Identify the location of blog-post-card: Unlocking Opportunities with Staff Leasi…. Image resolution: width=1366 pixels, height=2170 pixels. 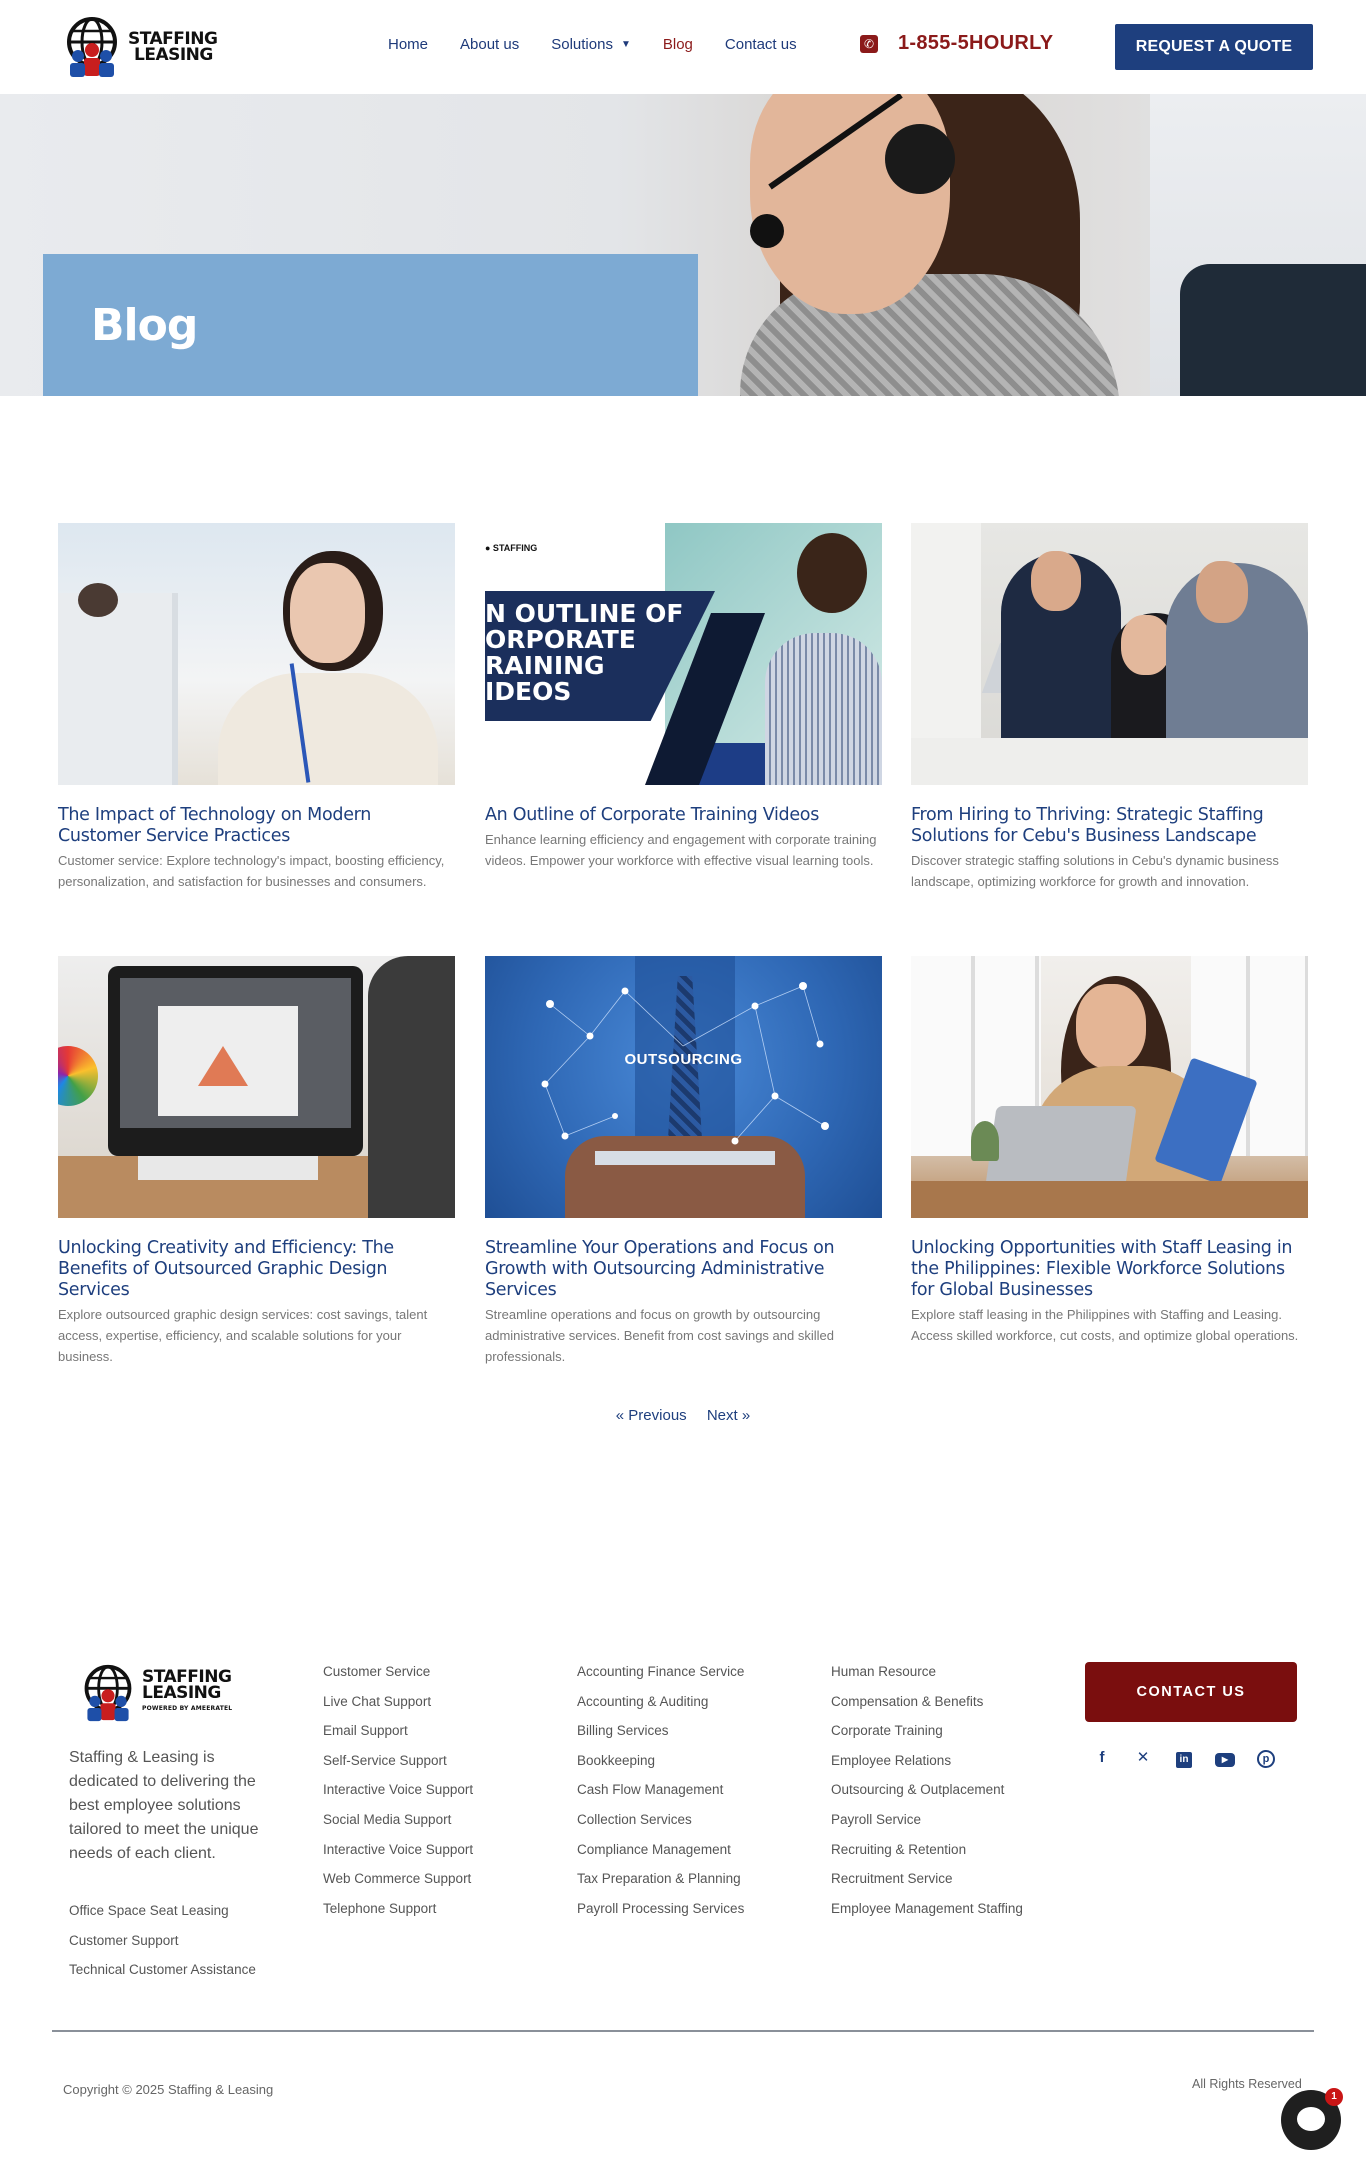
(1109, 1151).